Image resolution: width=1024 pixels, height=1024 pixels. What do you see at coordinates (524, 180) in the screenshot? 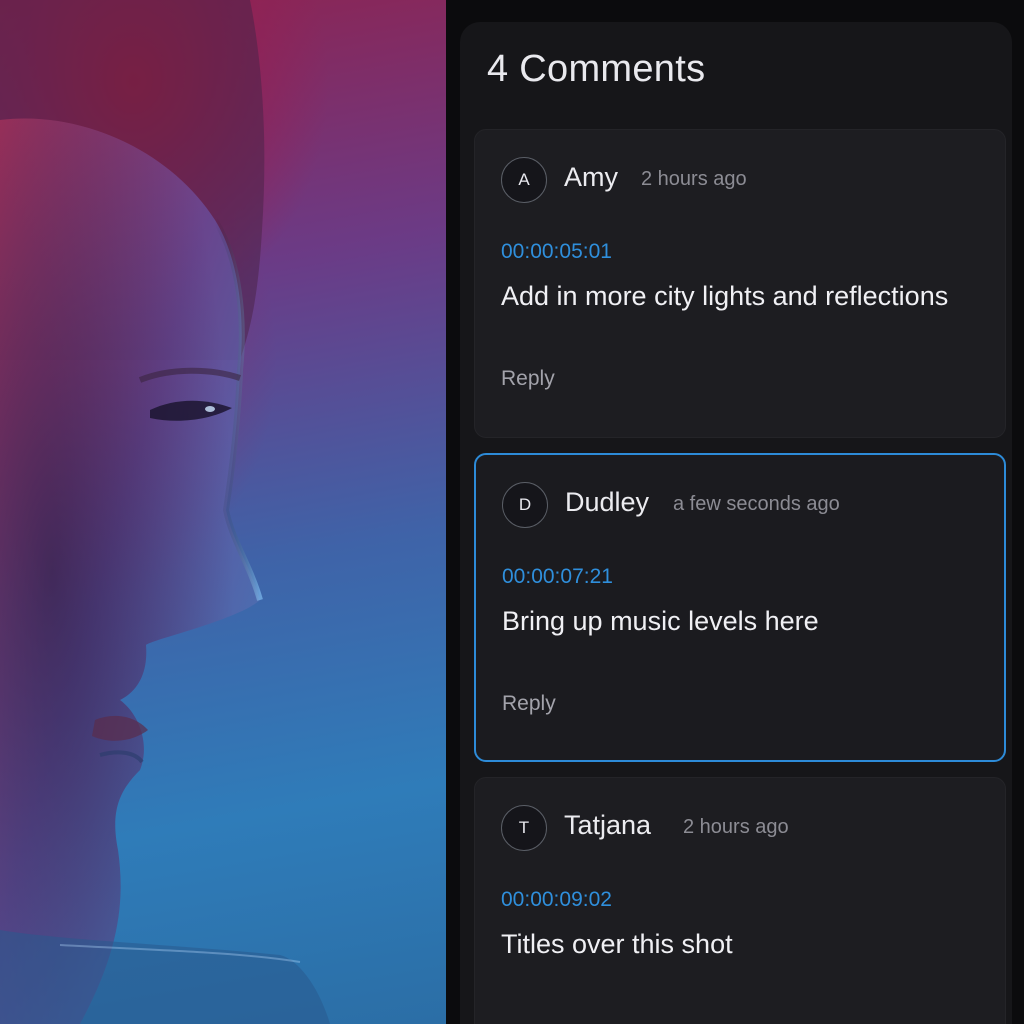
I see `avatar: A` at bounding box center [524, 180].